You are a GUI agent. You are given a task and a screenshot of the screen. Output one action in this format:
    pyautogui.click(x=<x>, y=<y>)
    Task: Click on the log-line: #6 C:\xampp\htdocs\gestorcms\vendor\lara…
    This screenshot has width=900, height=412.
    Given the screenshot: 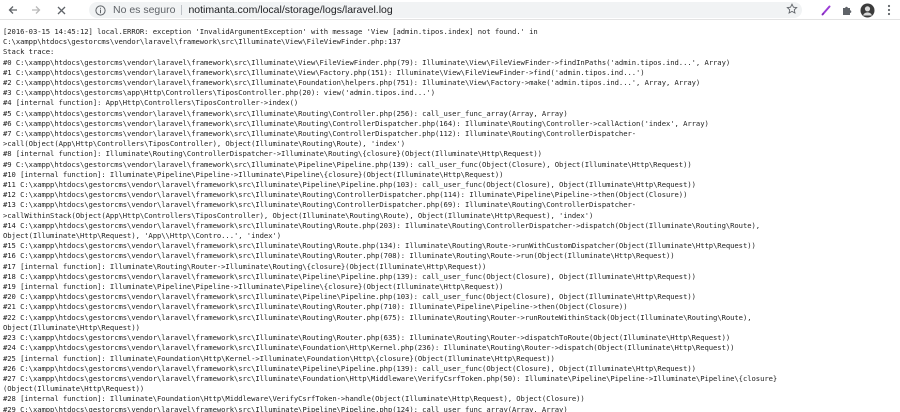 What is the action you would take?
    pyautogui.click(x=356, y=123)
    